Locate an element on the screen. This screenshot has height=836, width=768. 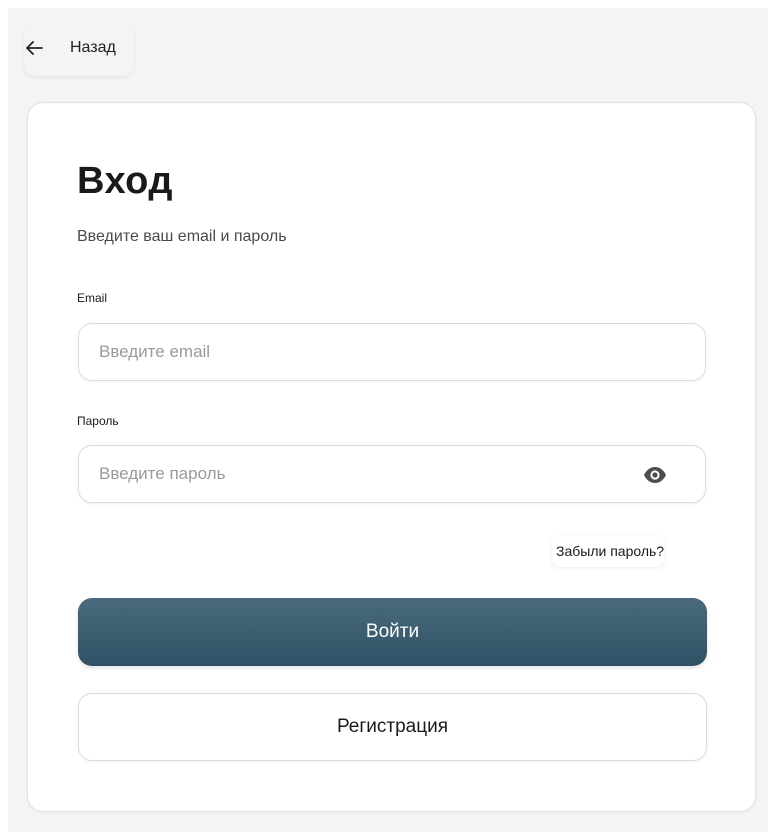
email-label: Email is located at coordinates (92, 298).